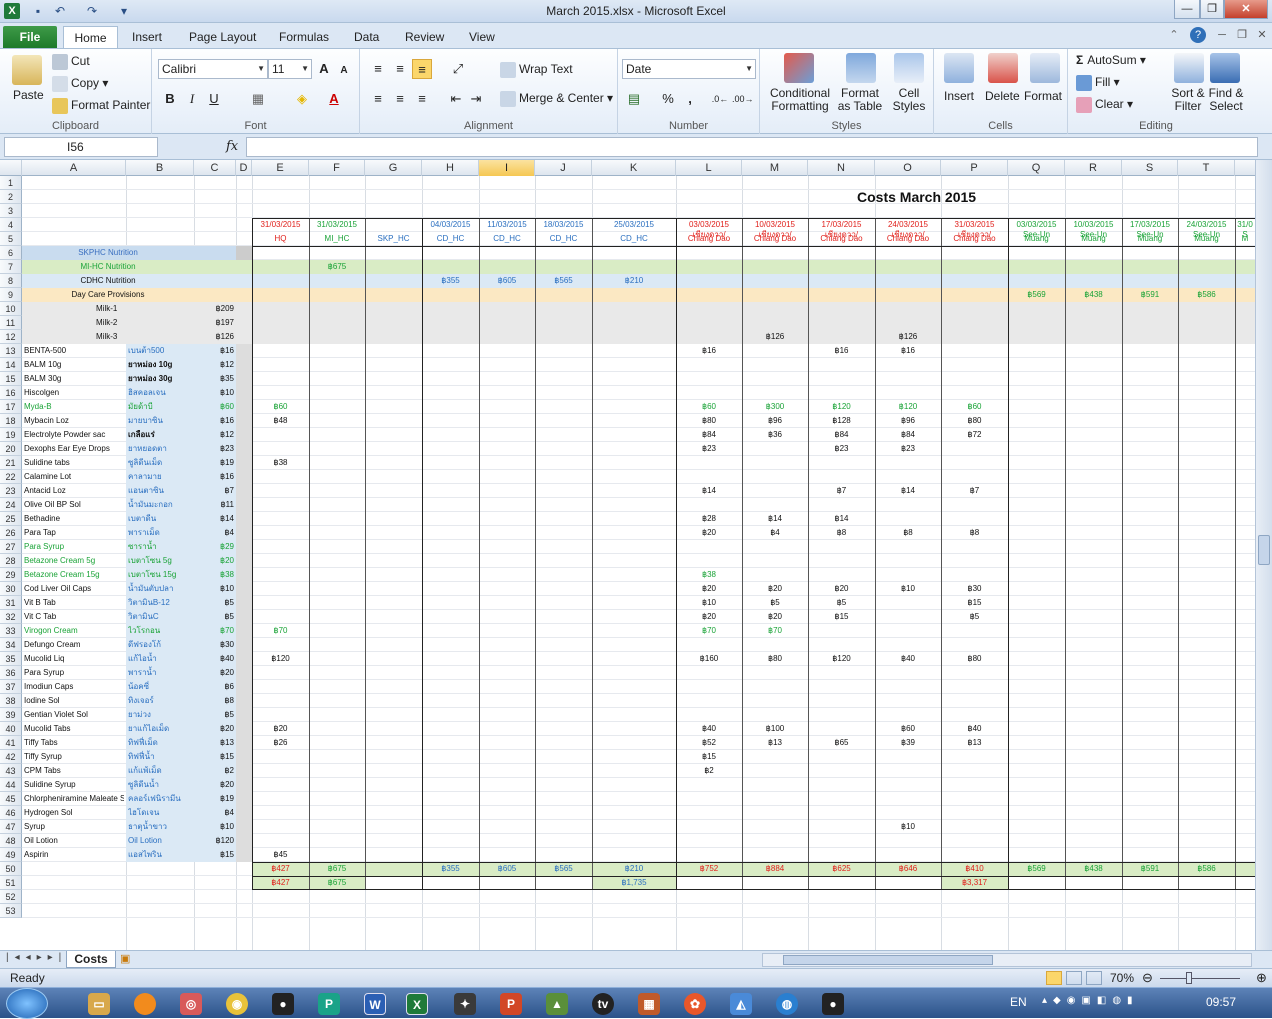 This screenshot has width=1272, height=1019. What do you see at coordinates (160, 785) in the screenshot?
I see `item-thai-name: ซูลิดีนน้ำ` at bounding box center [160, 785].